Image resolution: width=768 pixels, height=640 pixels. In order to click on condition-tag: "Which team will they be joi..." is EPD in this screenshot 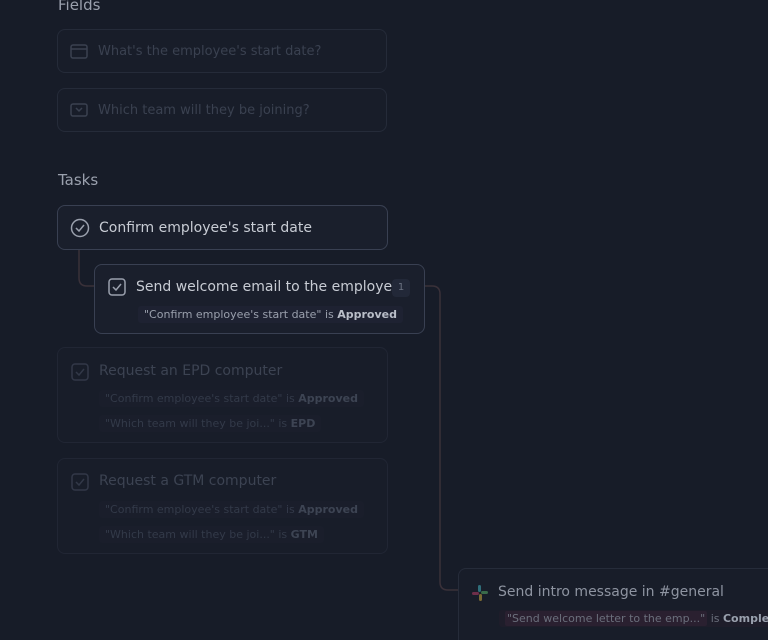, I will do `click(210, 423)`.